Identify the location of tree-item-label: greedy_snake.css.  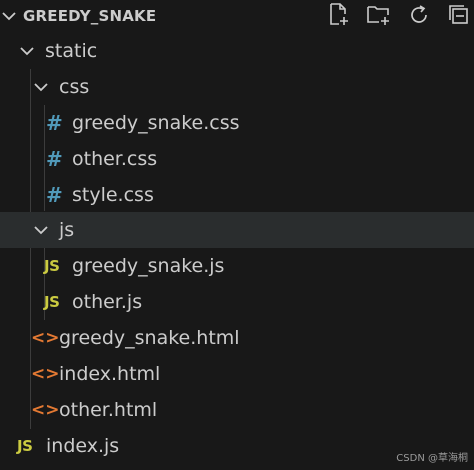
(156, 123).